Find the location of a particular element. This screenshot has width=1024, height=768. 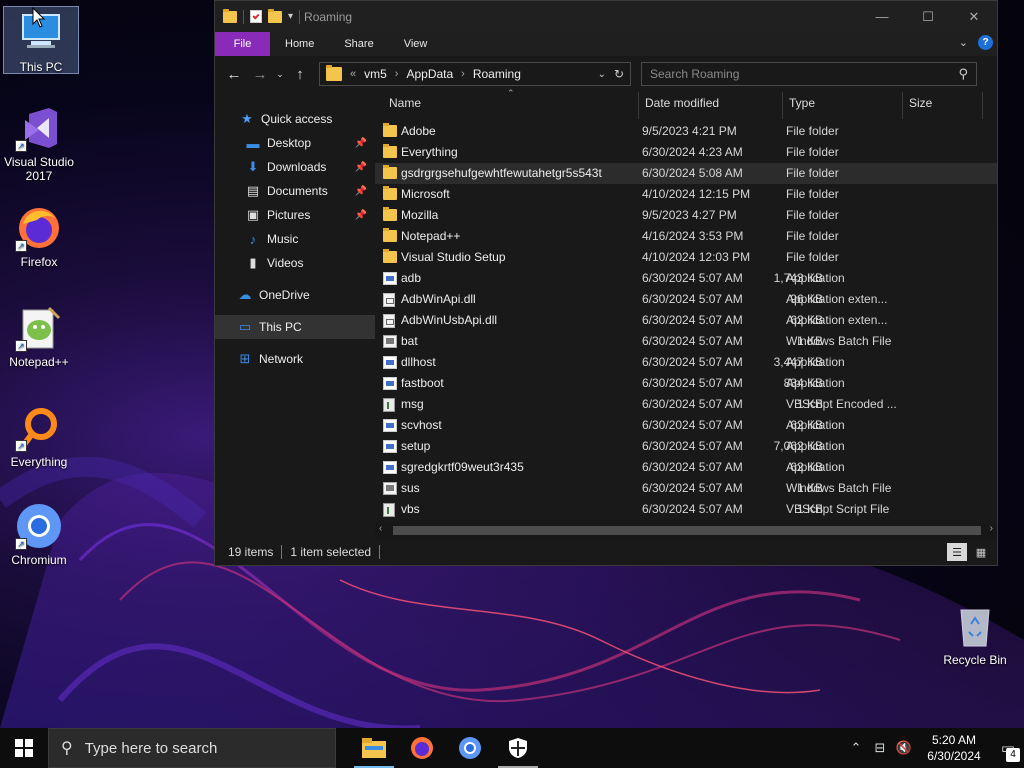

address-bar: « vm5 › AppData › Roaming ⌄ ↻ is located at coordinates (475, 74).